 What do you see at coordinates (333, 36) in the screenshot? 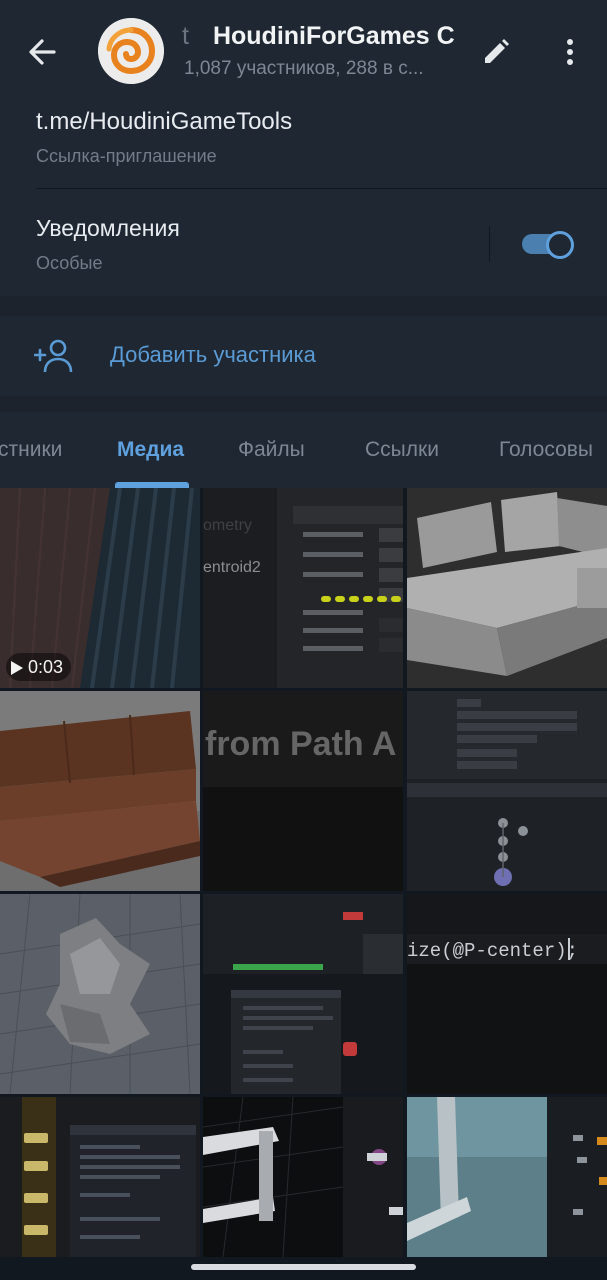
I see `chat-title-text: HoudiniForGames C` at bounding box center [333, 36].